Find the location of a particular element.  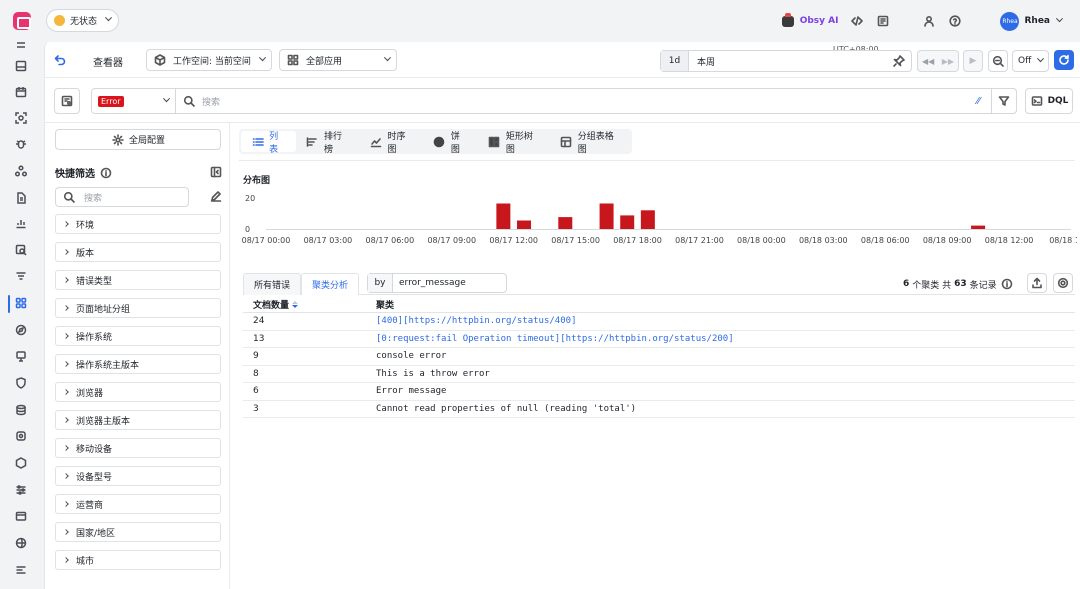

table-row: 9 console error is located at coordinates (659, 357).